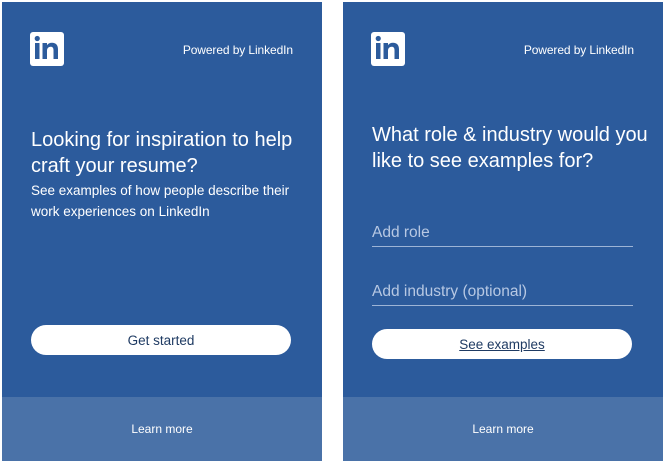  I want to click on search-footer: Learn more, so click(503, 429).